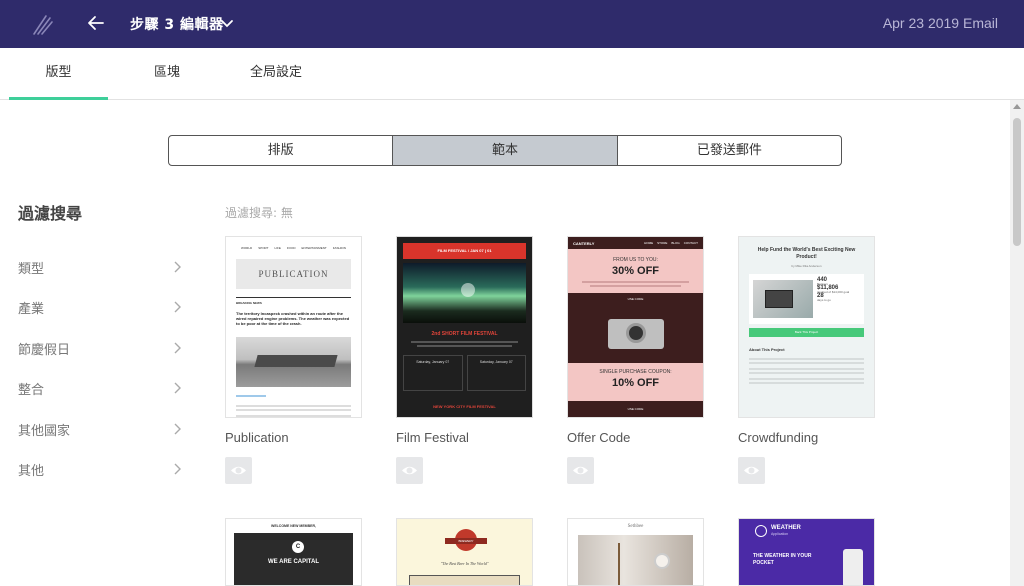 The height and width of the screenshot is (586, 1024). I want to click on template-card-brewery: BREWERY "The Best Beer In The World", so click(464, 552).